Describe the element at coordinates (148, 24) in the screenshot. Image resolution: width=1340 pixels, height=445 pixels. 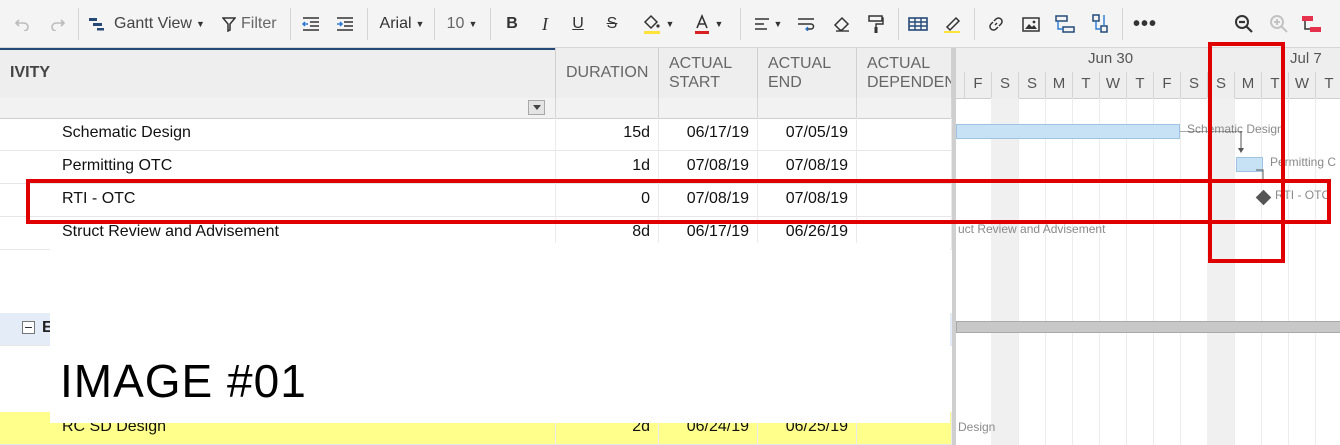
I see `view-selector: Gantt View ▼` at that location.